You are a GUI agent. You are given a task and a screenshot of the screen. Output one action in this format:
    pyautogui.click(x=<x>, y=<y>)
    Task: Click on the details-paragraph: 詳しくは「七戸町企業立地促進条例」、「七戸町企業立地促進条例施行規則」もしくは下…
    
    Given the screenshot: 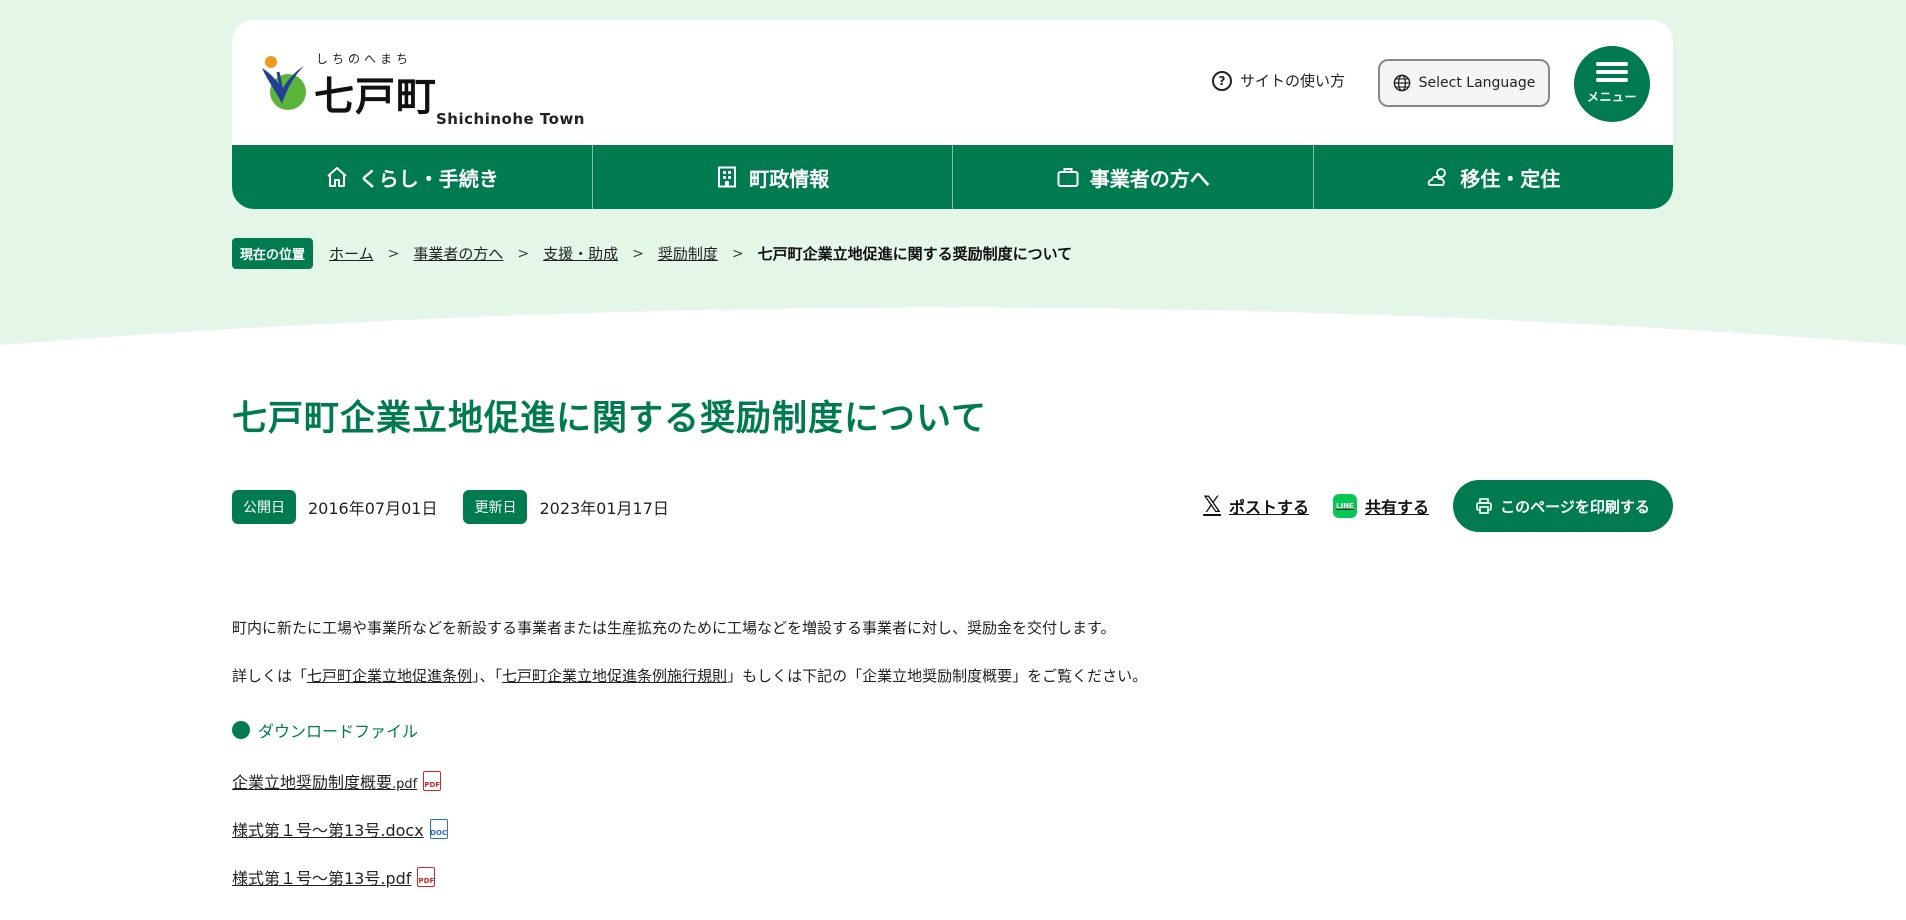 What is the action you would take?
    pyautogui.click(x=689, y=675)
    